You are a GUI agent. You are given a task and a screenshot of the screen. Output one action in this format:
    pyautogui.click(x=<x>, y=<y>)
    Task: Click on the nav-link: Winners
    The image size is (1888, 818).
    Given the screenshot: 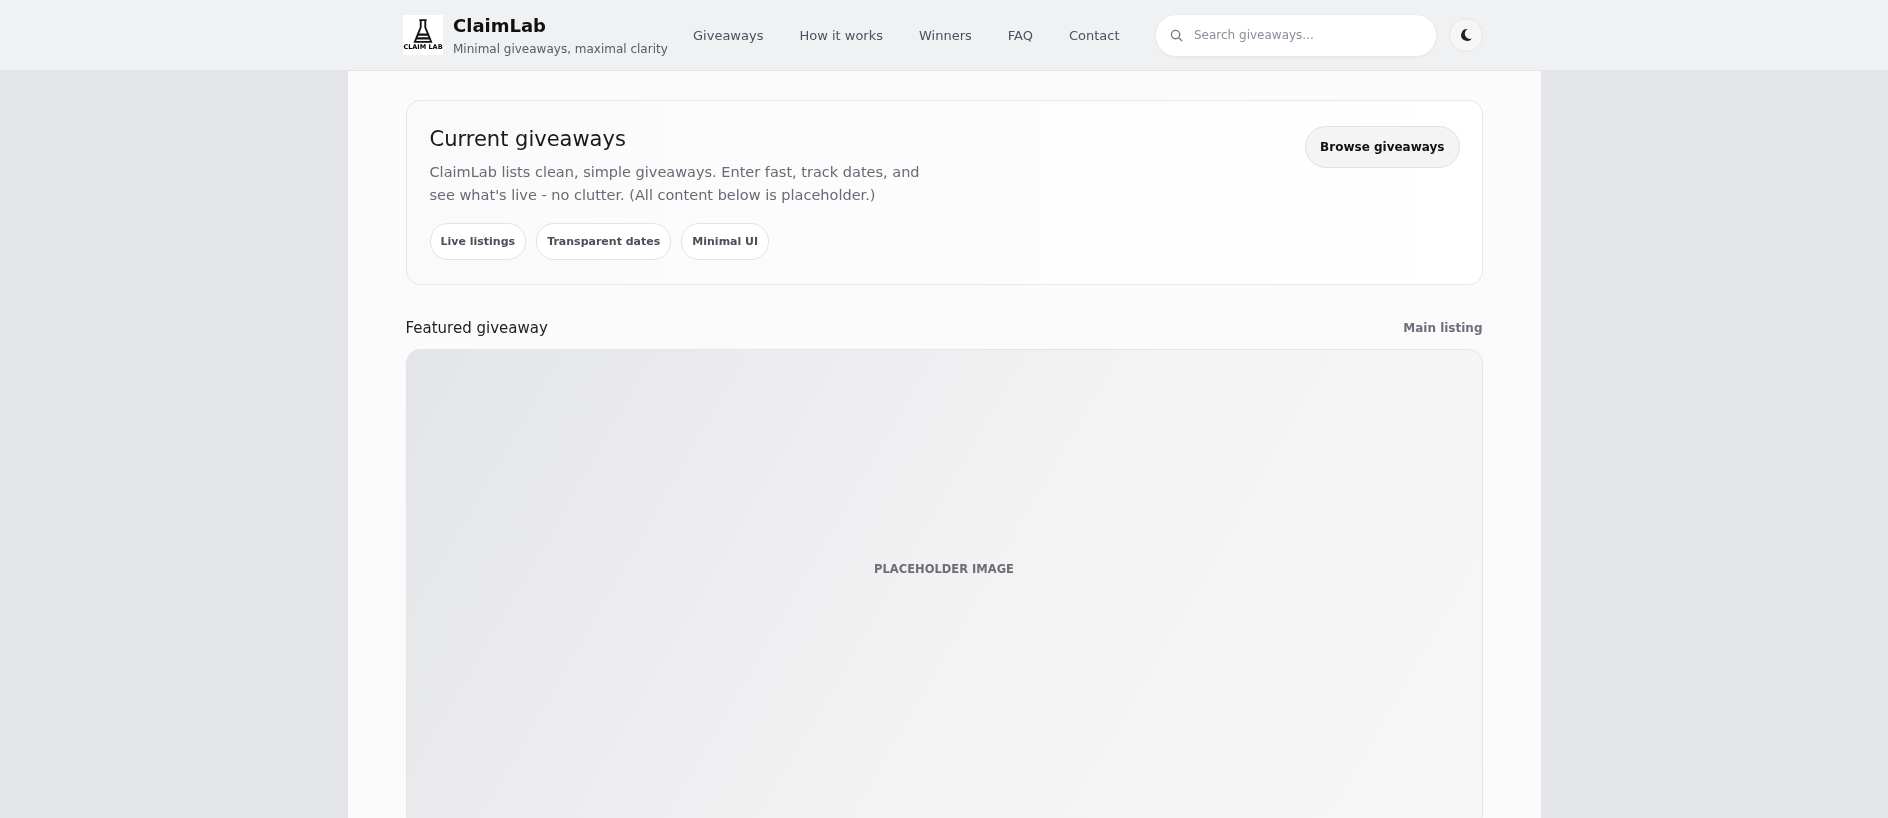 What is the action you would take?
    pyautogui.click(x=945, y=35)
    